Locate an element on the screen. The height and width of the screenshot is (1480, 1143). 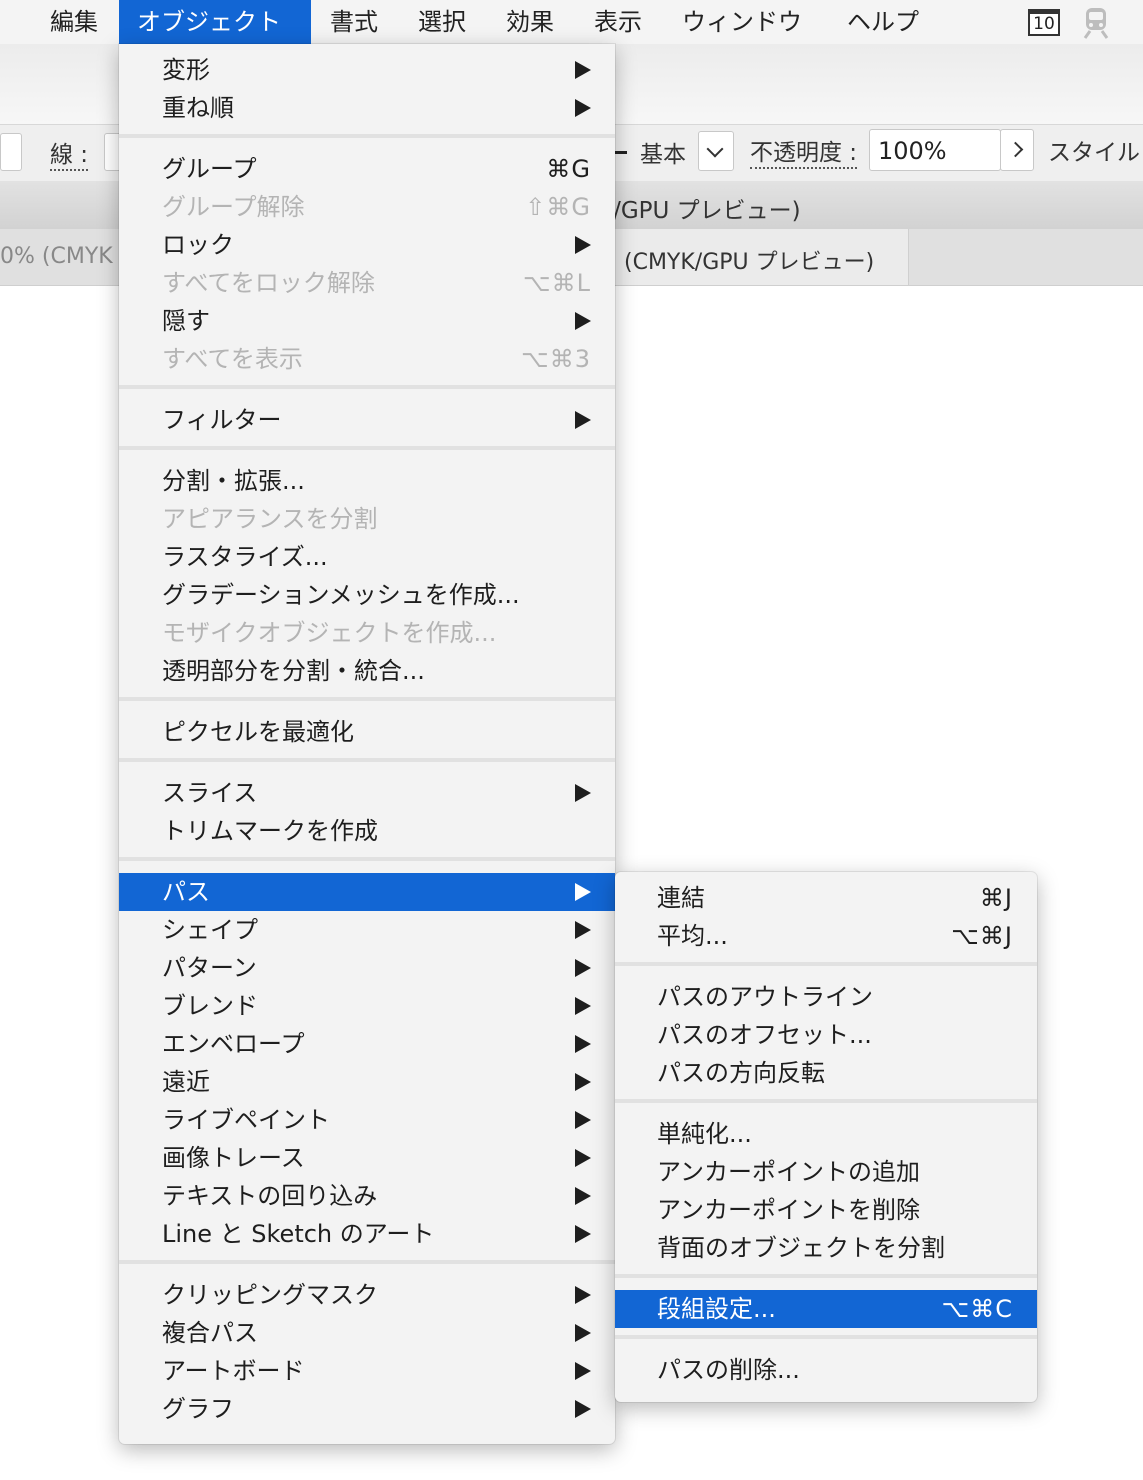
object-menu-item: ピクセルを最適化 is located at coordinates (367, 732).